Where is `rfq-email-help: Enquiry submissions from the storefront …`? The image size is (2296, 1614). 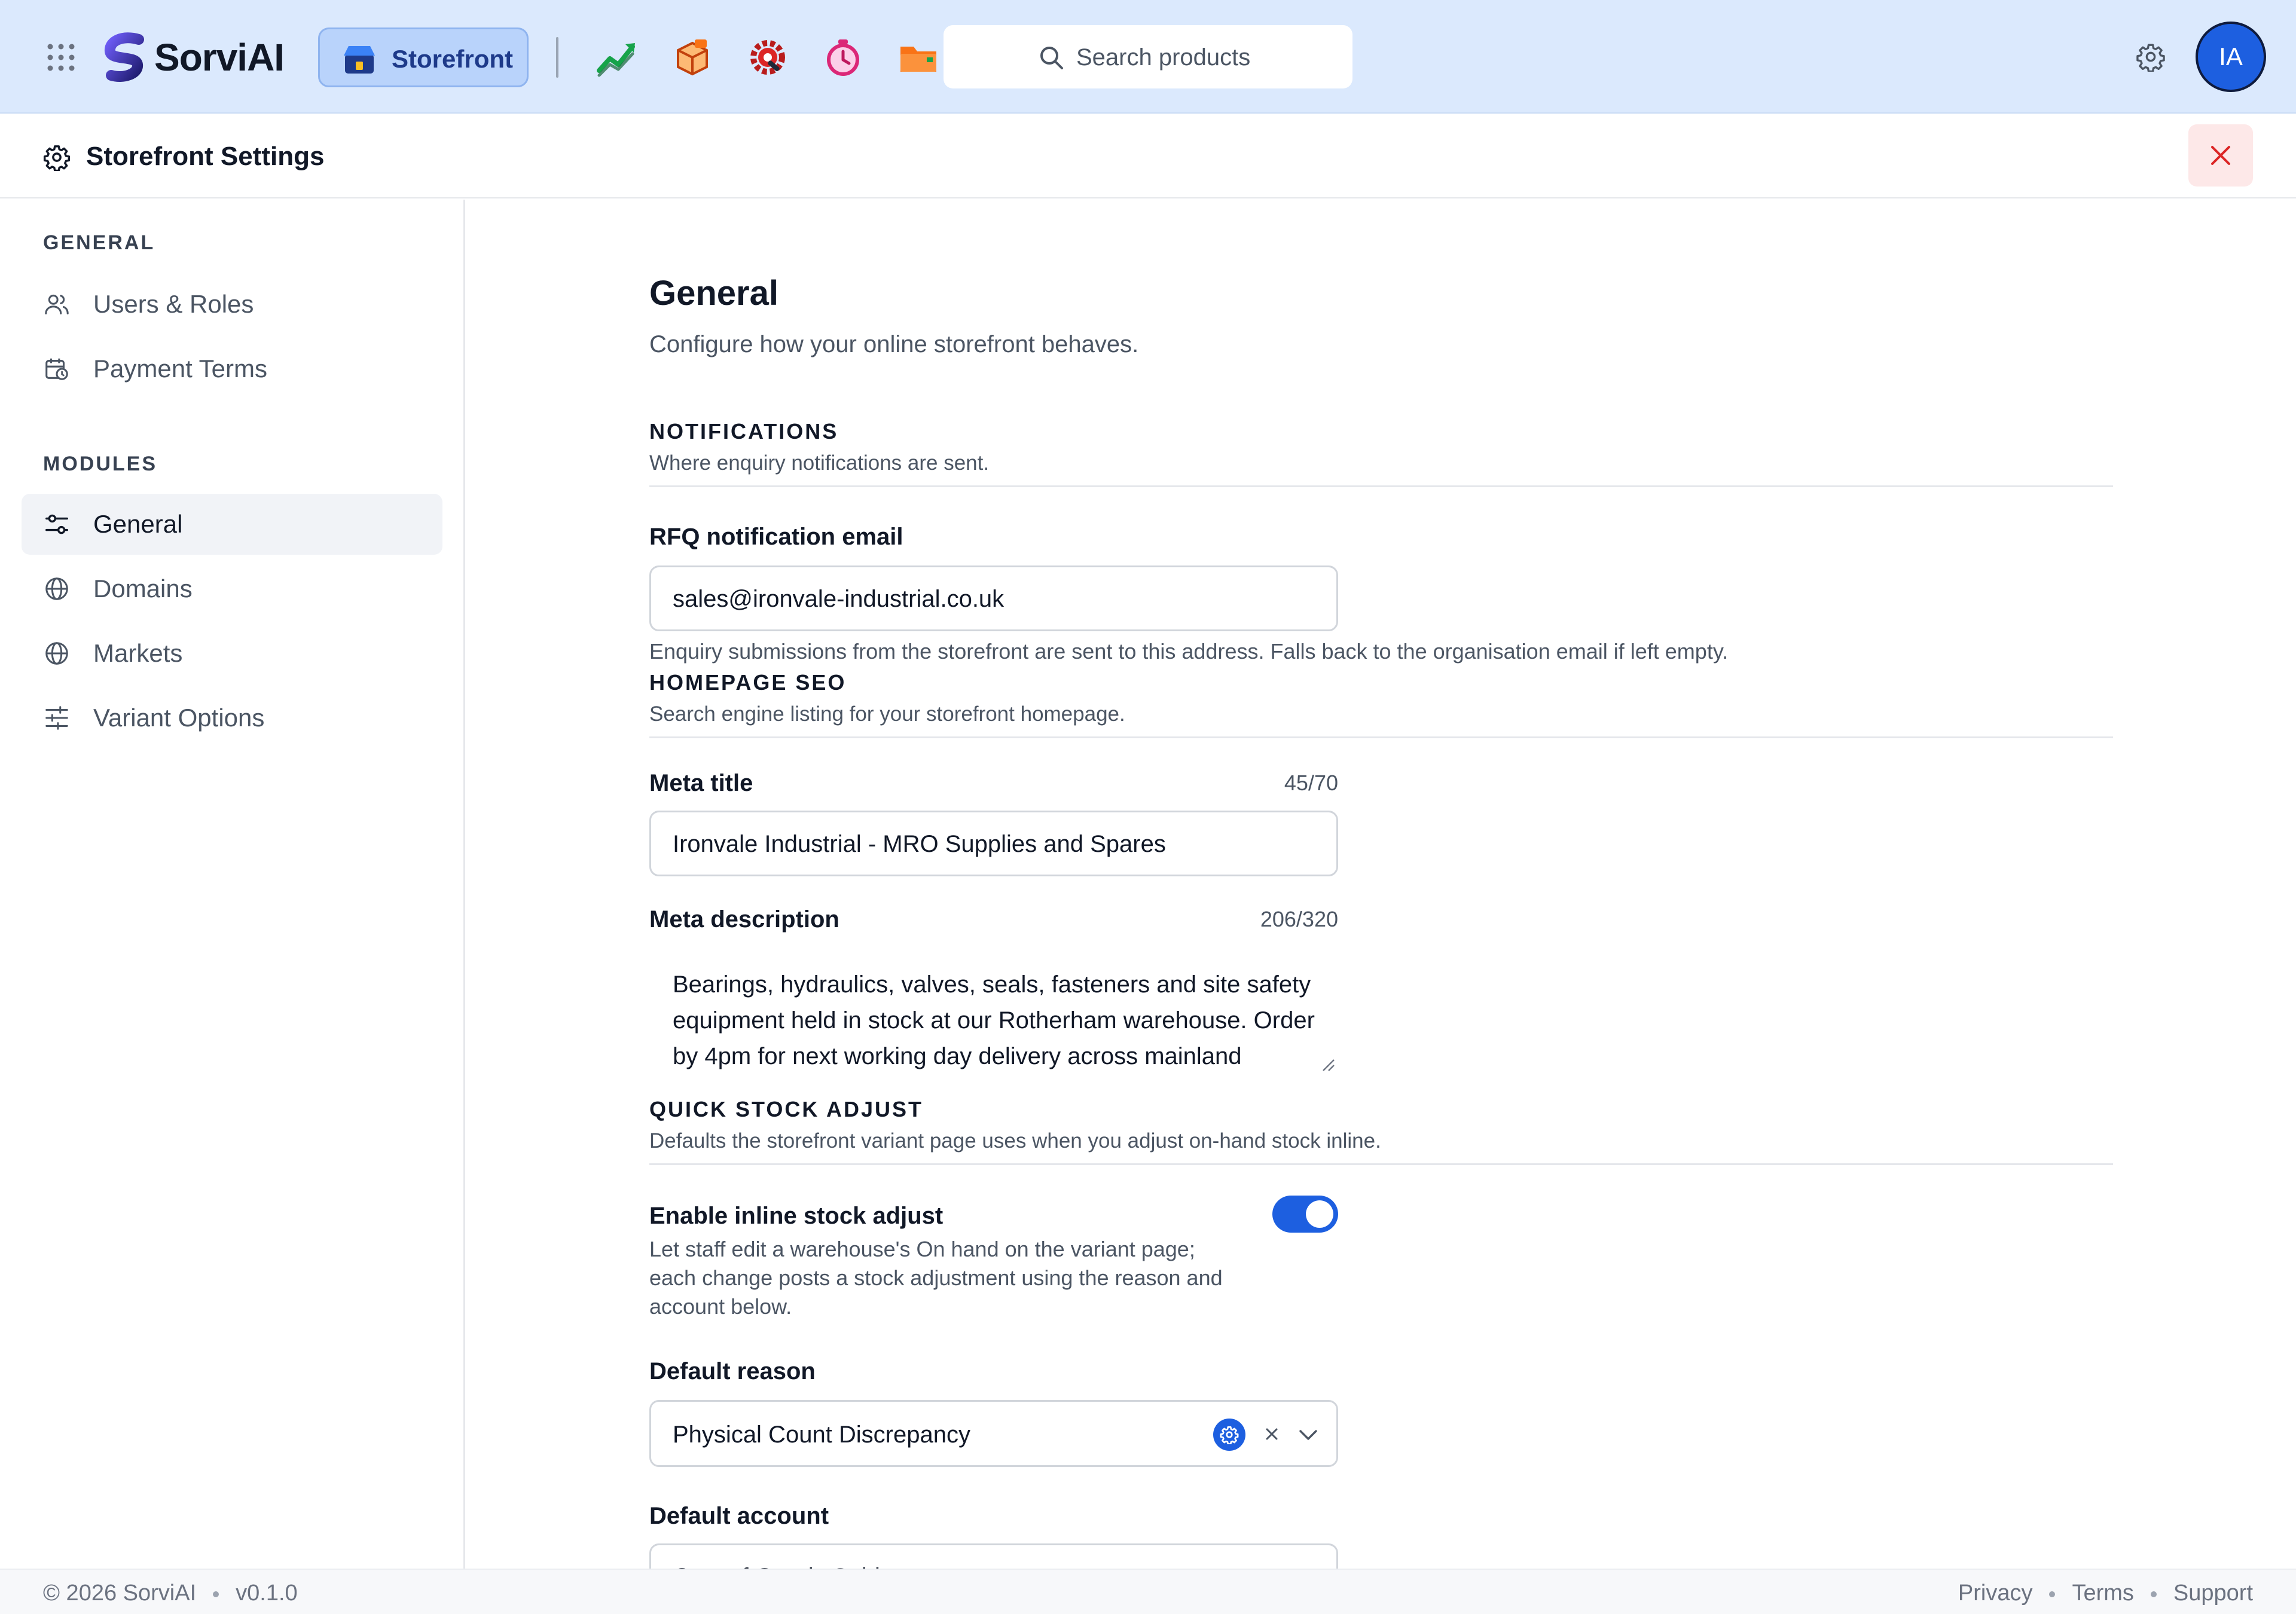
rfq-email-help: Enquiry submissions from the storefront … is located at coordinates (1189, 651).